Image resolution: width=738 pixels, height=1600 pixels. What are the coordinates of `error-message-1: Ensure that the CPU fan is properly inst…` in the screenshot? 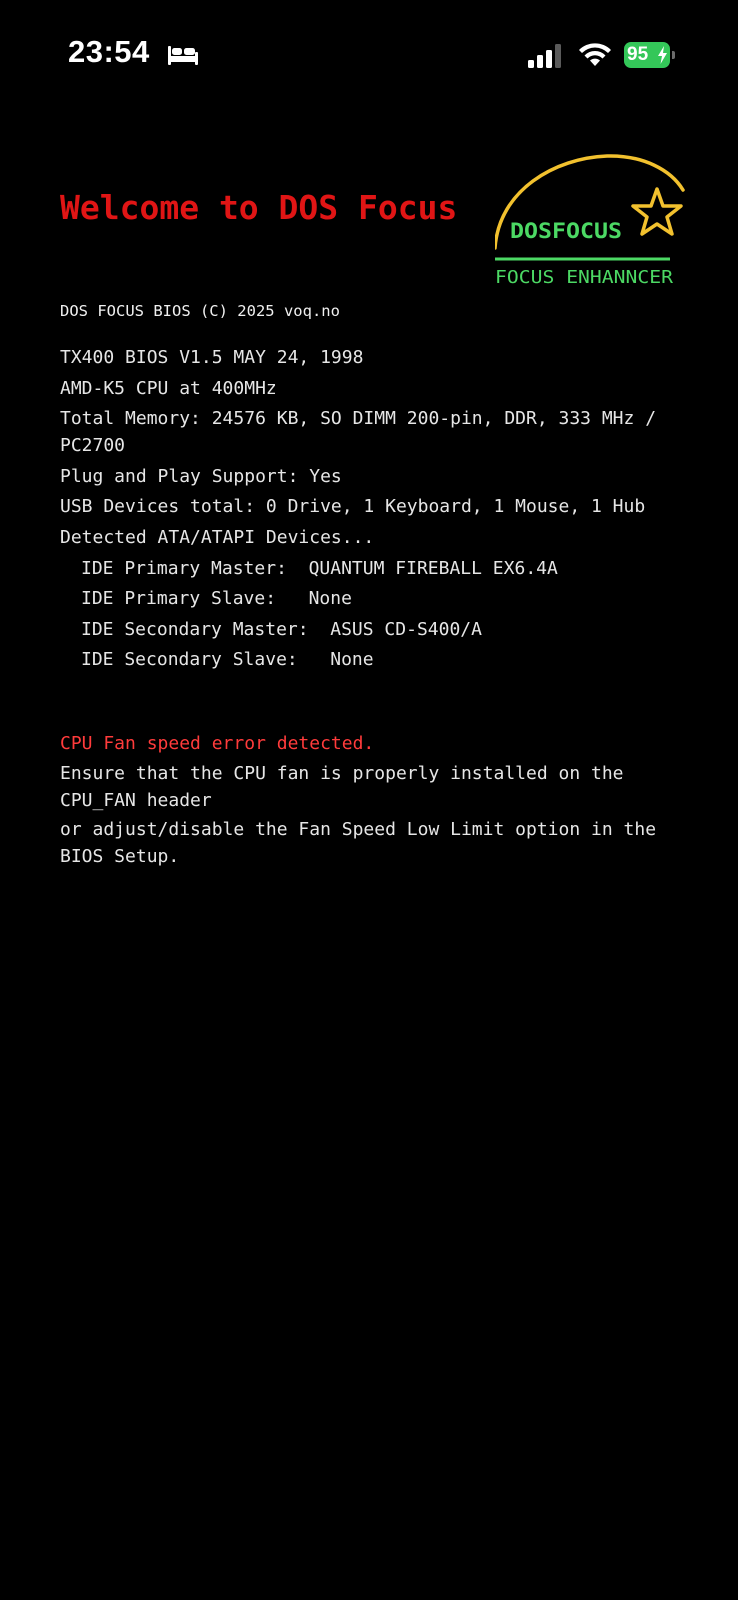 It's located at (342, 787).